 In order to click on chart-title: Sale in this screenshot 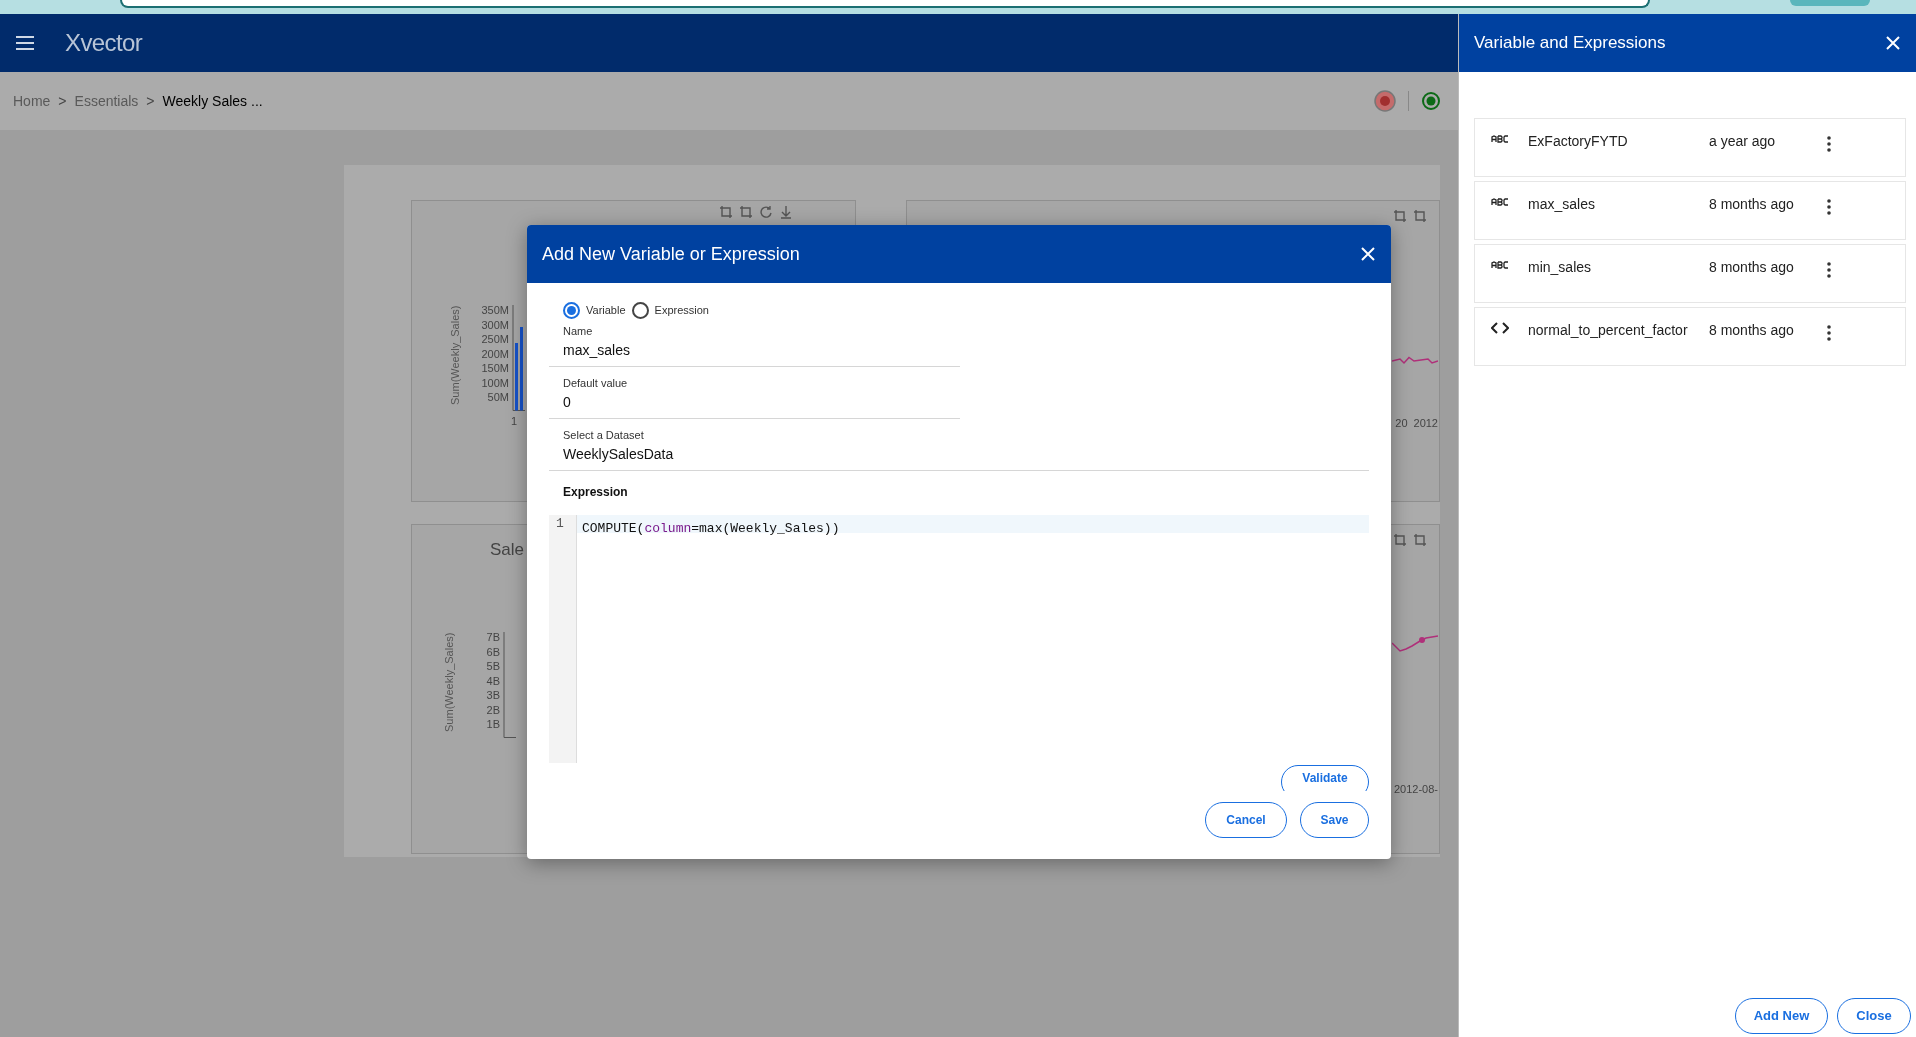, I will do `click(507, 550)`.